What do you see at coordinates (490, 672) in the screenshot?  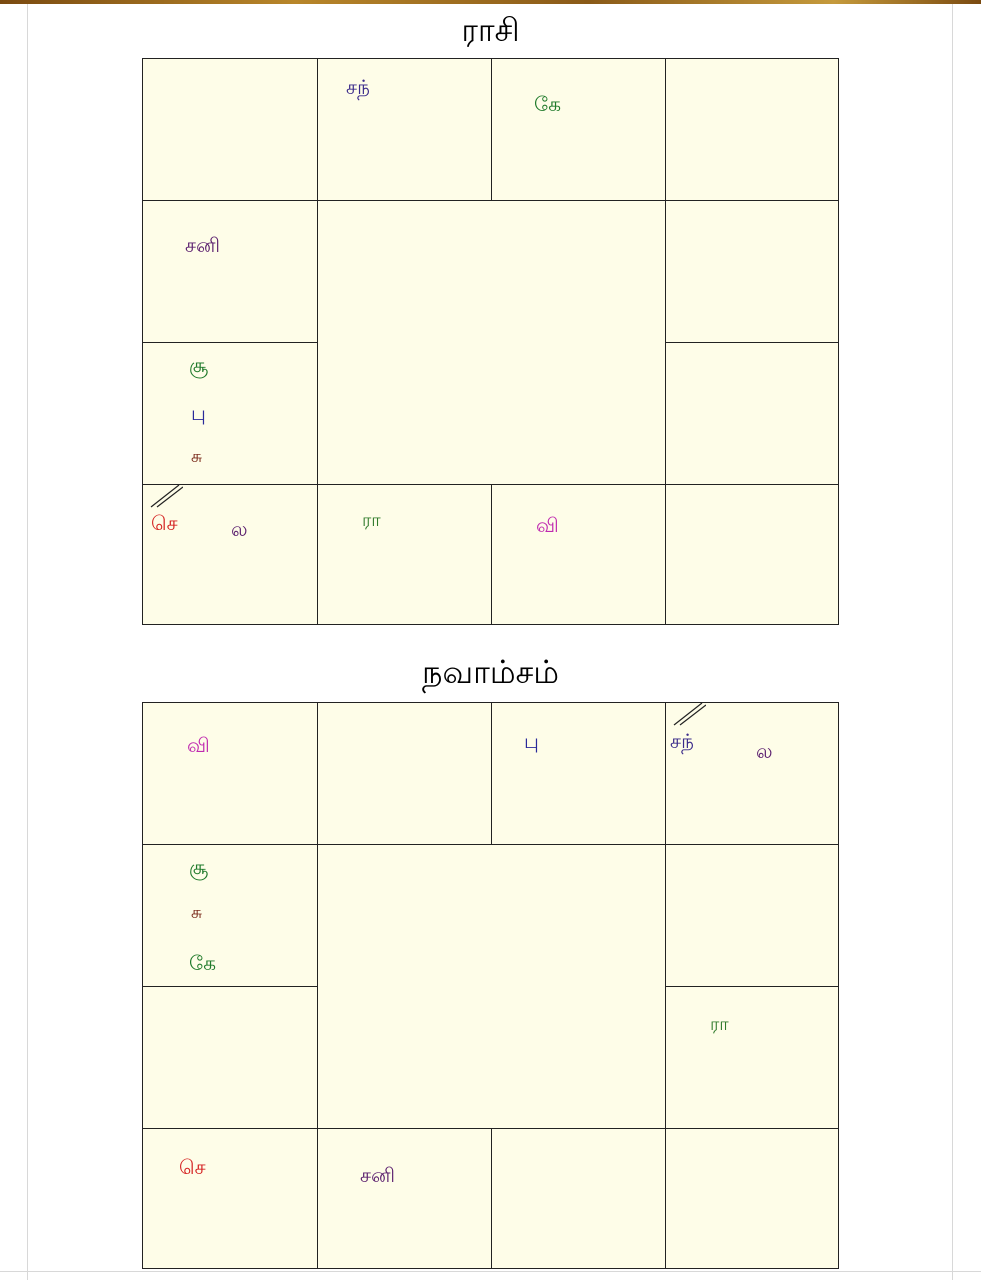 I see `navamsa-chart-title: நவாம்சம்` at bounding box center [490, 672].